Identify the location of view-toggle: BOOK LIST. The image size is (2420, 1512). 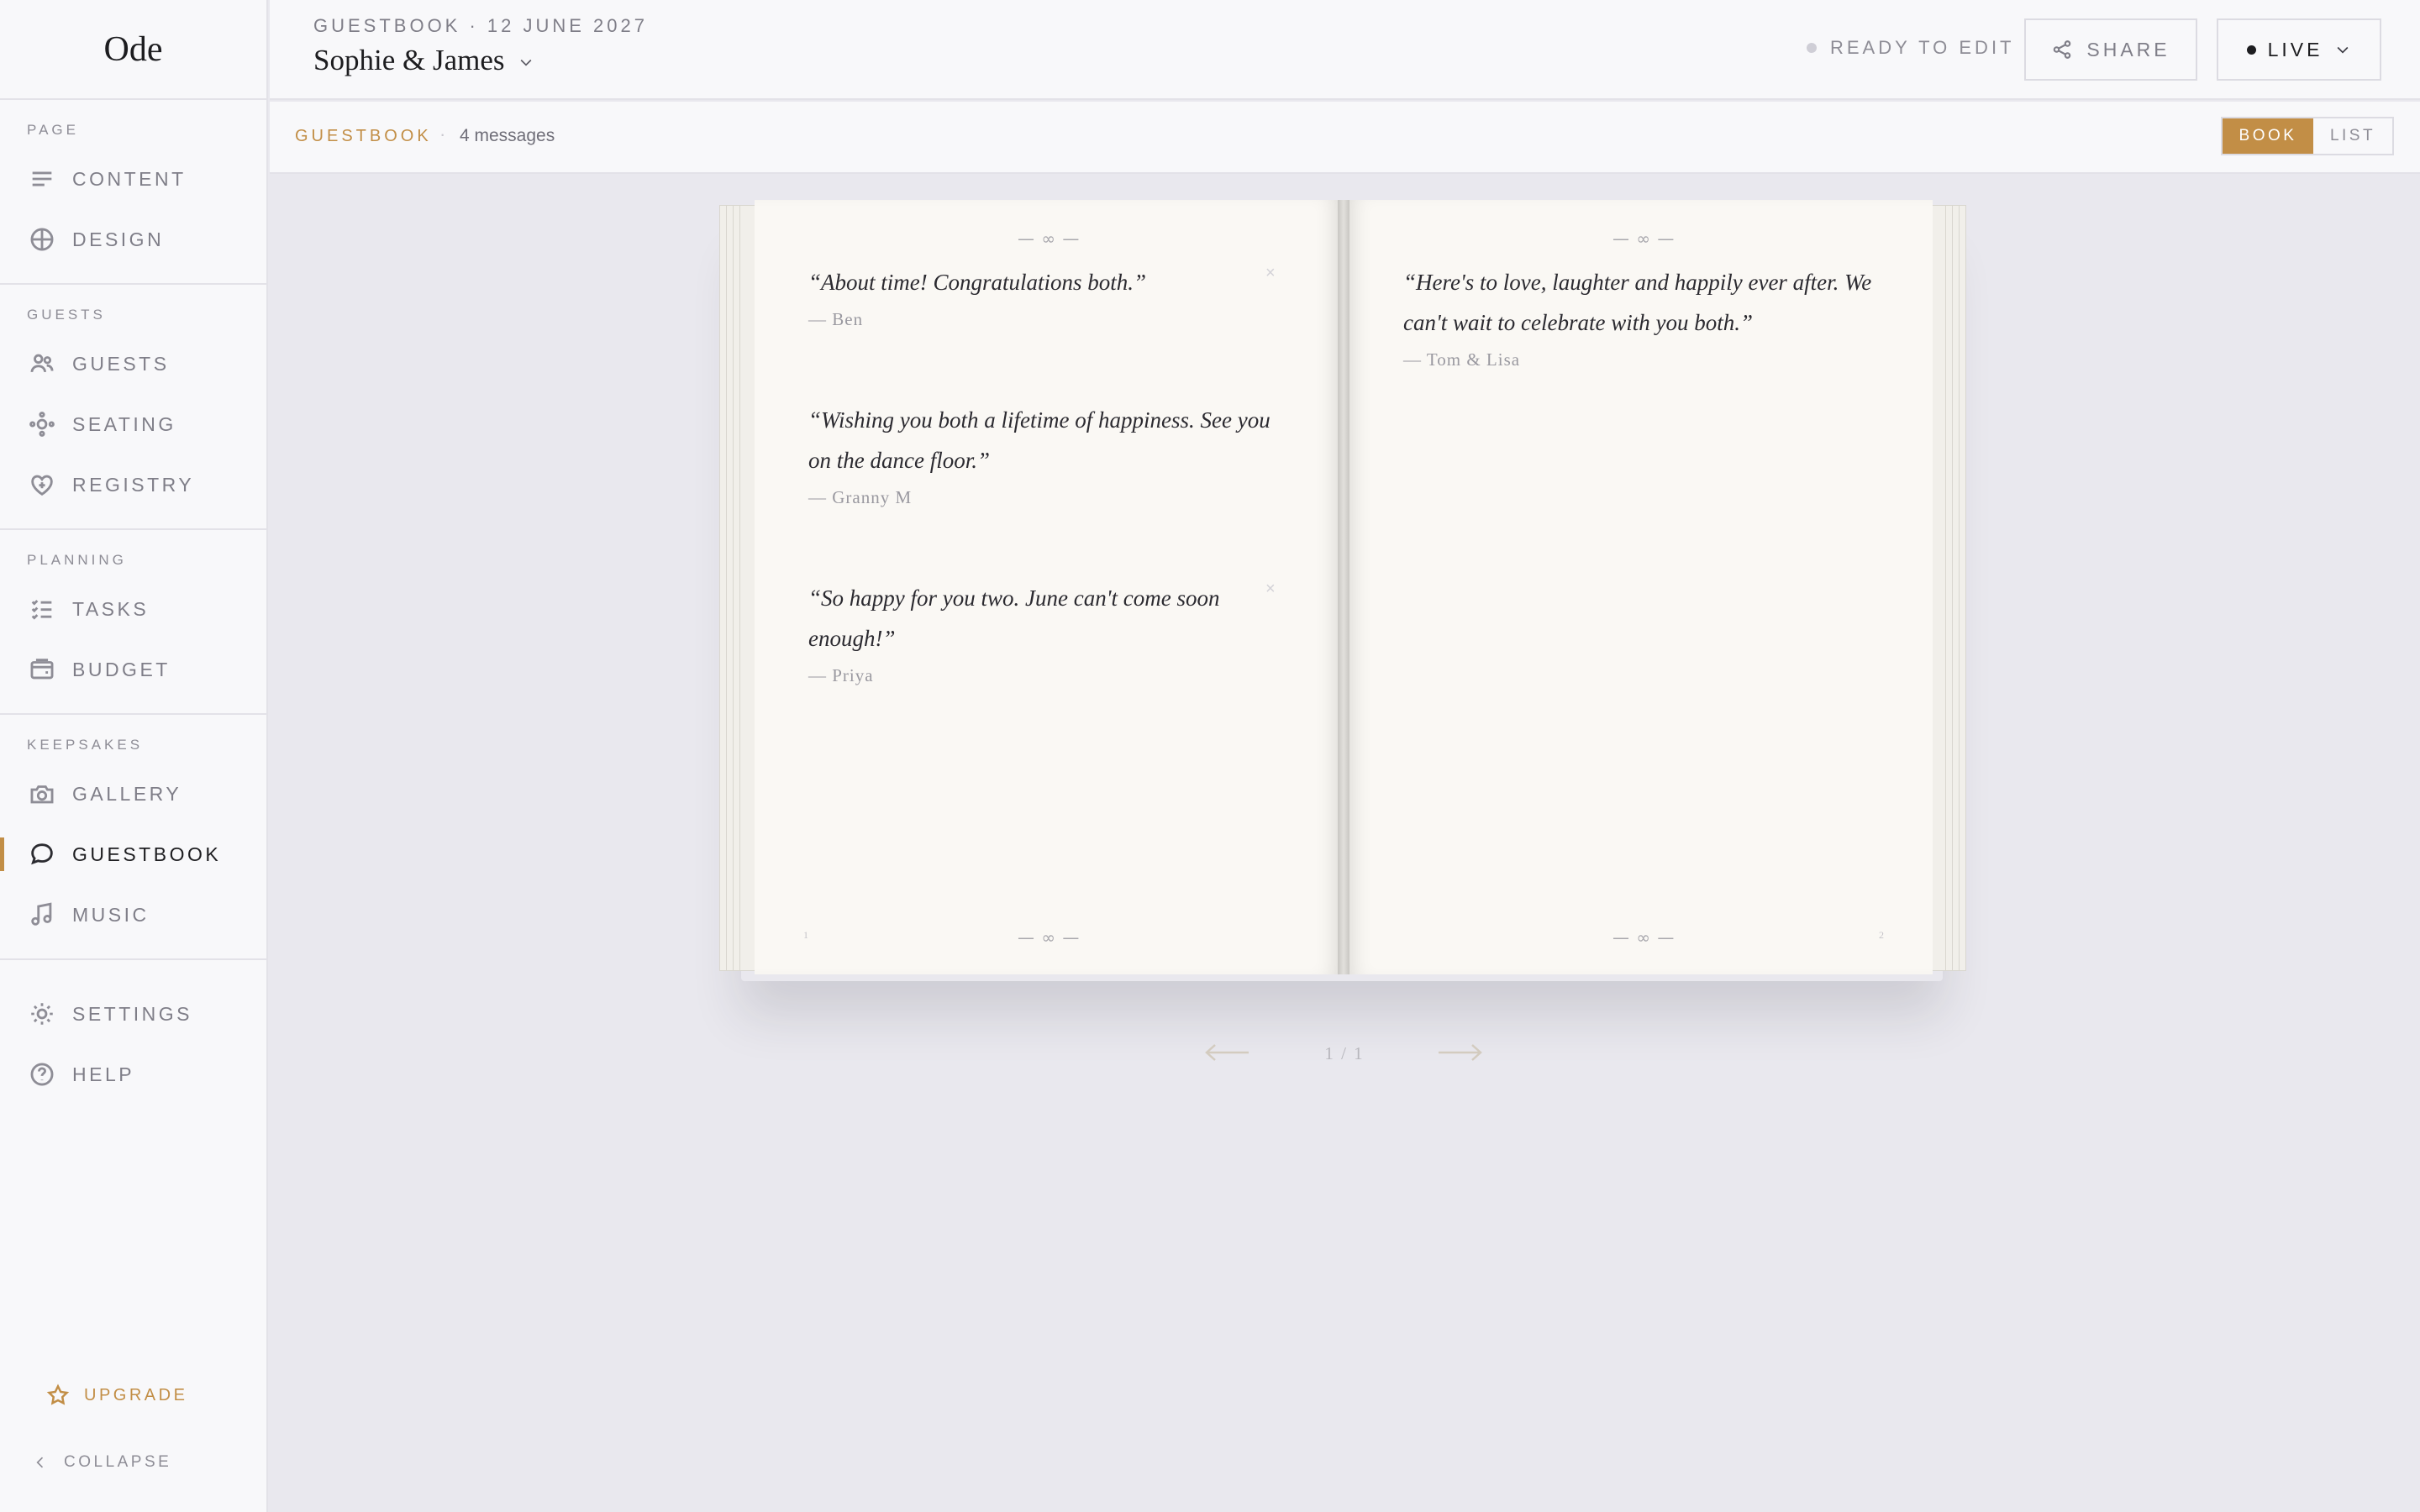
(2307, 136).